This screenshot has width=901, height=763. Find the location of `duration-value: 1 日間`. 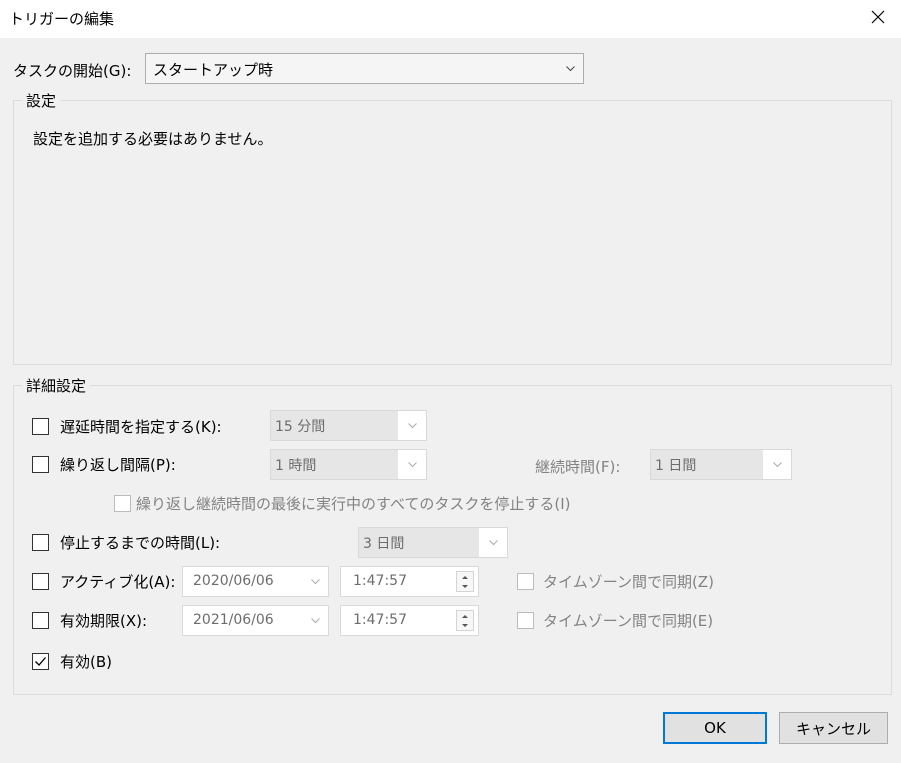

duration-value: 1 日間 is located at coordinates (676, 466).